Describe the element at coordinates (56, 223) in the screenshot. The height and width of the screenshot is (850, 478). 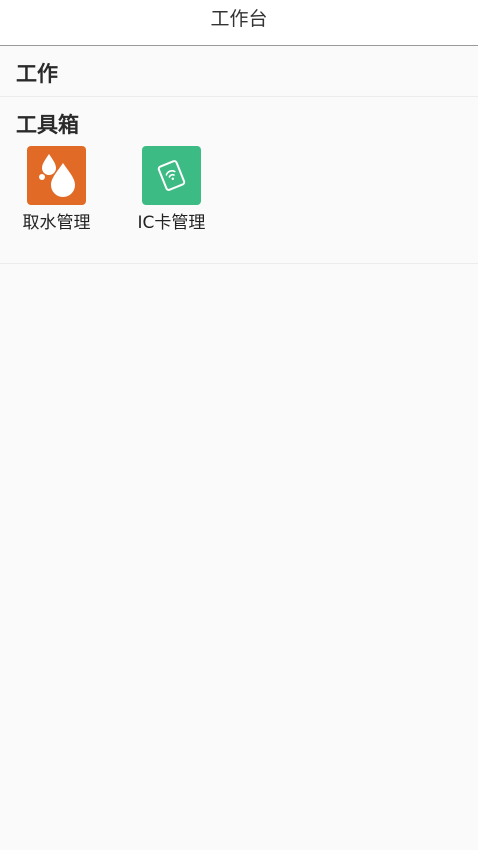
I see `water-management-label: 取水管理` at that location.